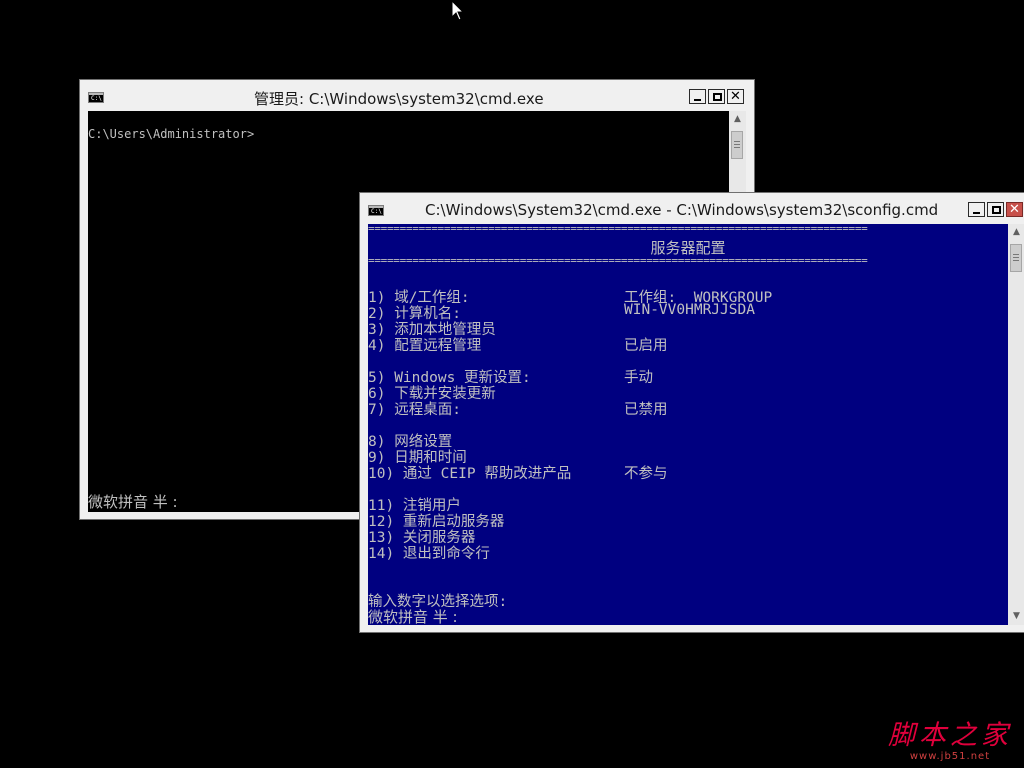  Describe the element at coordinates (1016, 616) in the screenshot. I see `scroll-down-arrow-icon: ▼` at that location.